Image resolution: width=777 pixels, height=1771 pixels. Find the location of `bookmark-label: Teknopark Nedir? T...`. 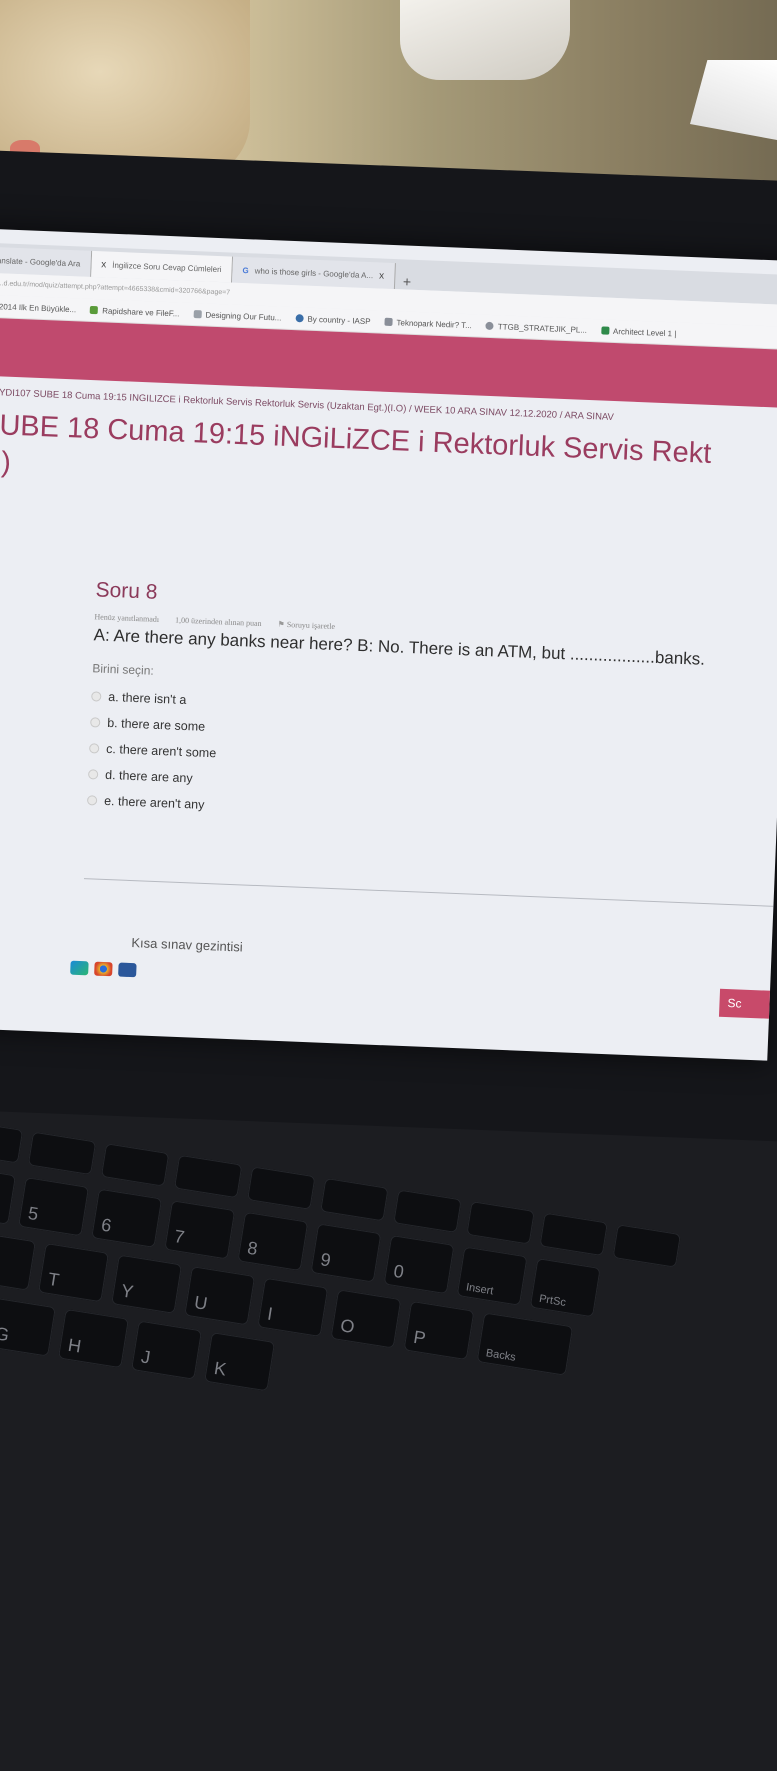

bookmark-label: Teknopark Nedir? T... is located at coordinates (434, 323).